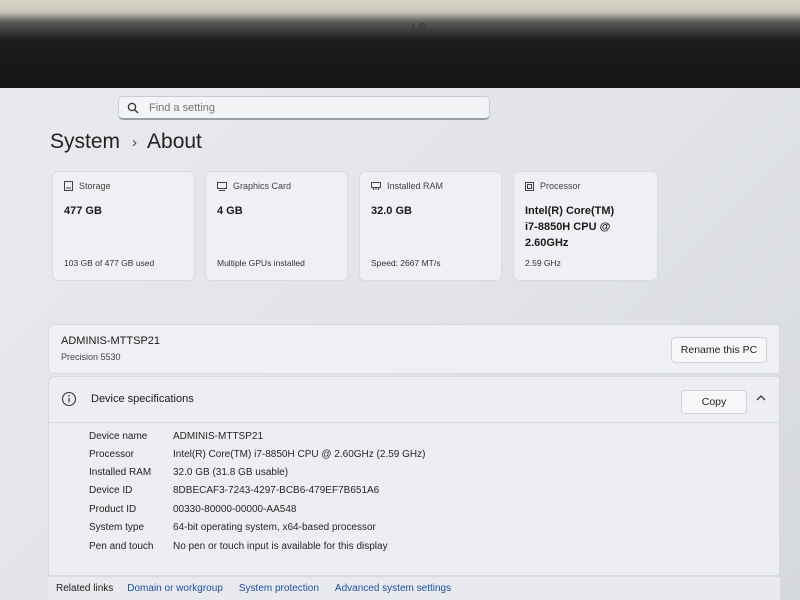  Describe the element at coordinates (543, 263) in the screenshot. I see `processor-speed: 2.59 GHz` at that location.